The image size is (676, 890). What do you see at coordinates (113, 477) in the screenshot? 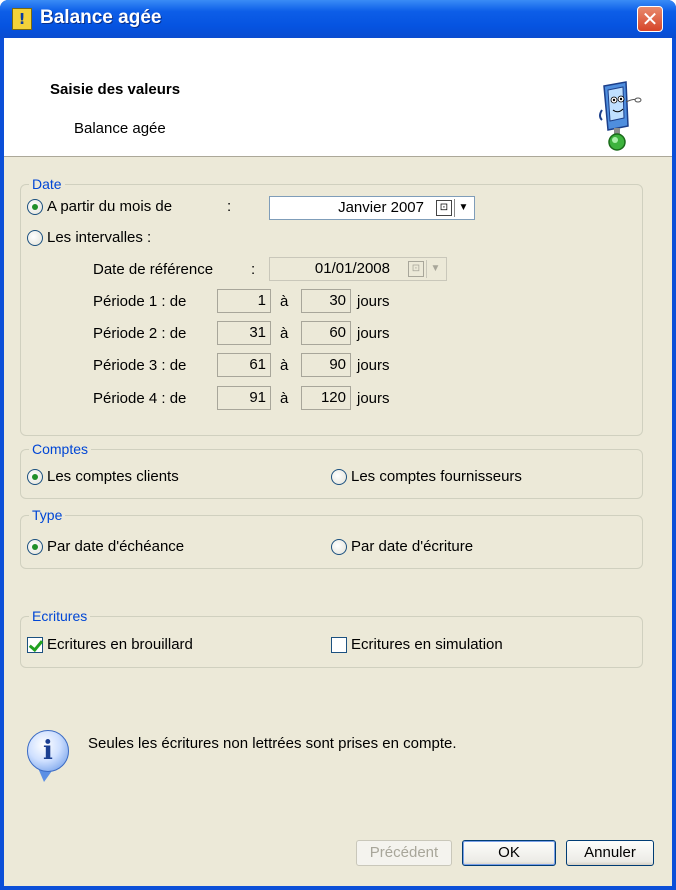
I see `radio-clients-label: Les comptes clients` at bounding box center [113, 477].